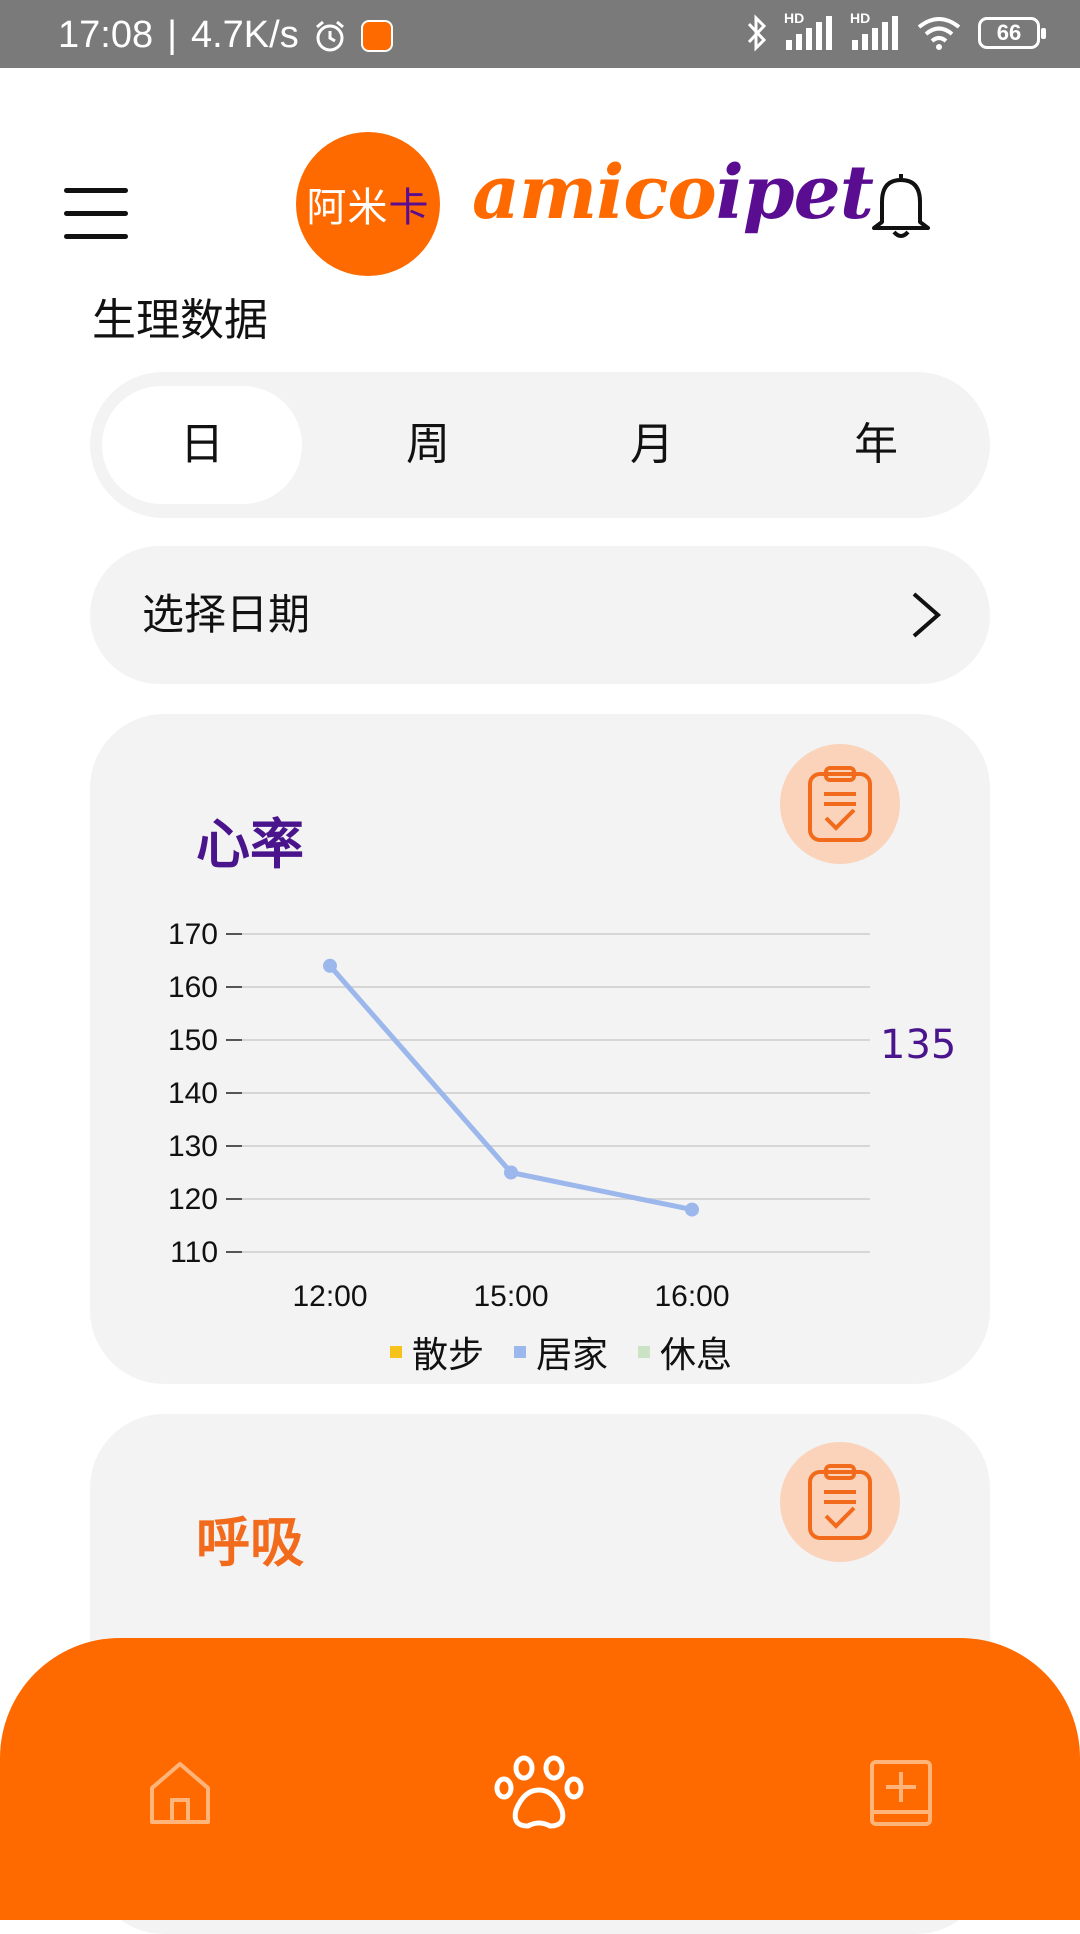 The width and height of the screenshot is (1080, 1934). What do you see at coordinates (901, 204) in the screenshot?
I see `notification-bell-icon` at bounding box center [901, 204].